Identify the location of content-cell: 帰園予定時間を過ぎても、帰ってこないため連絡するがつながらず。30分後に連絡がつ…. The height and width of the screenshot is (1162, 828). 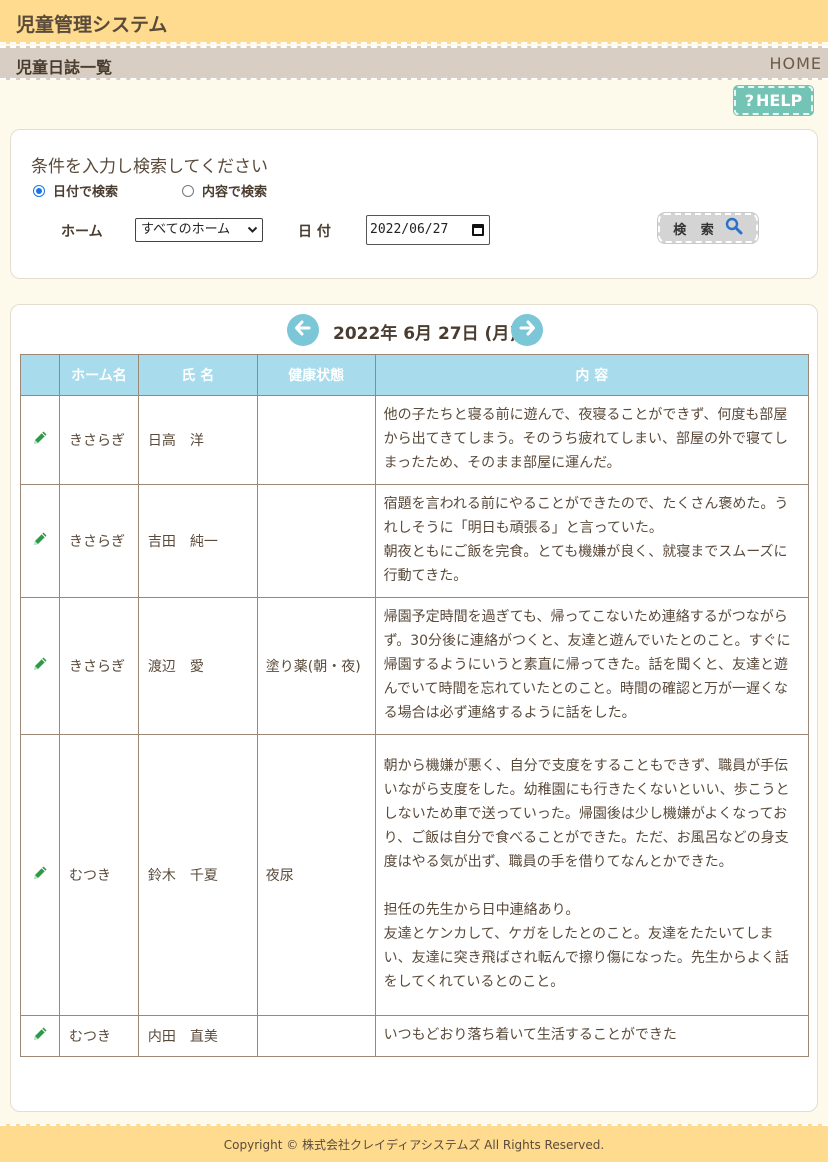
(592, 666).